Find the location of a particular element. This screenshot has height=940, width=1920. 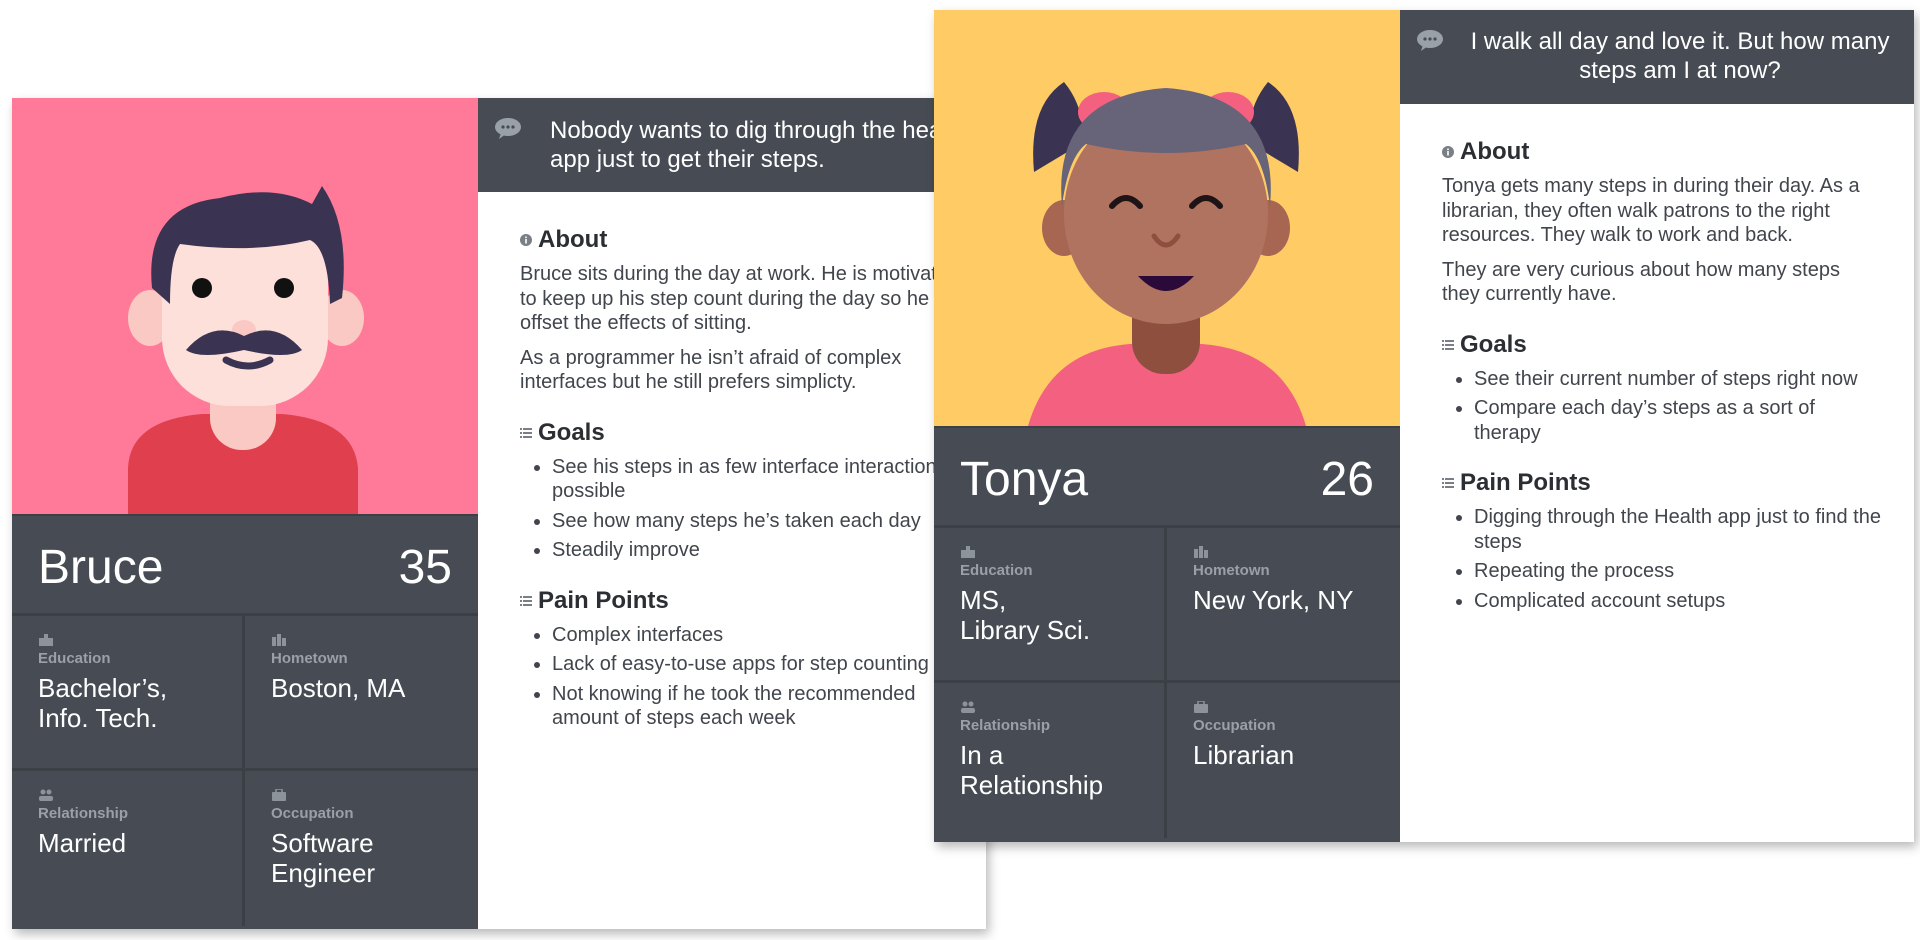

education-cell: Education MS, Library Sci. is located at coordinates (1050, 605).